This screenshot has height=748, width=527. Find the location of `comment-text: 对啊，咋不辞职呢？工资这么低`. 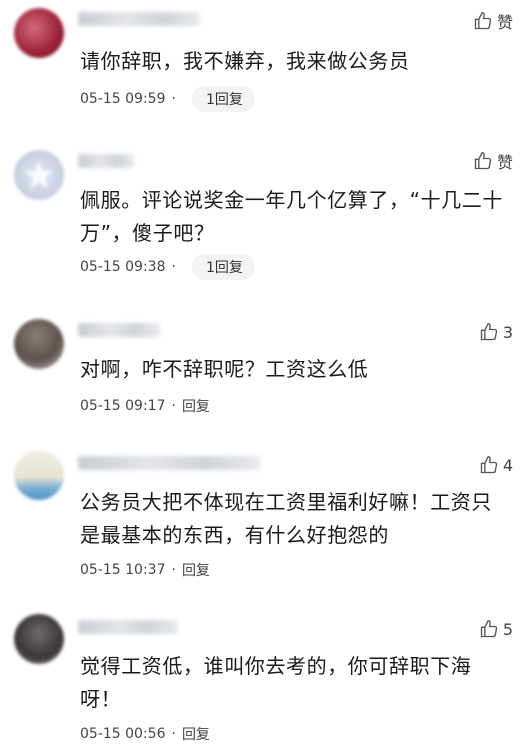

comment-text: 对啊，咋不辞职呢？工资这么低 is located at coordinates (224, 369).